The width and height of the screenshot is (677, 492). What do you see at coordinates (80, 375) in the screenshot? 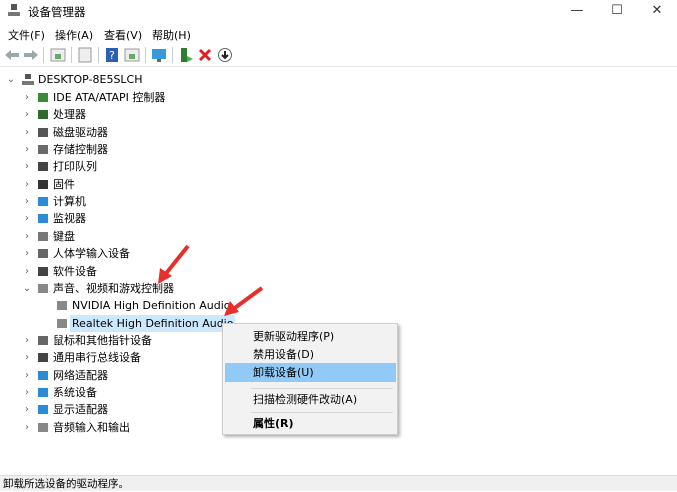
I see `tree-item-label: 网络适配器` at bounding box center [80, 375].